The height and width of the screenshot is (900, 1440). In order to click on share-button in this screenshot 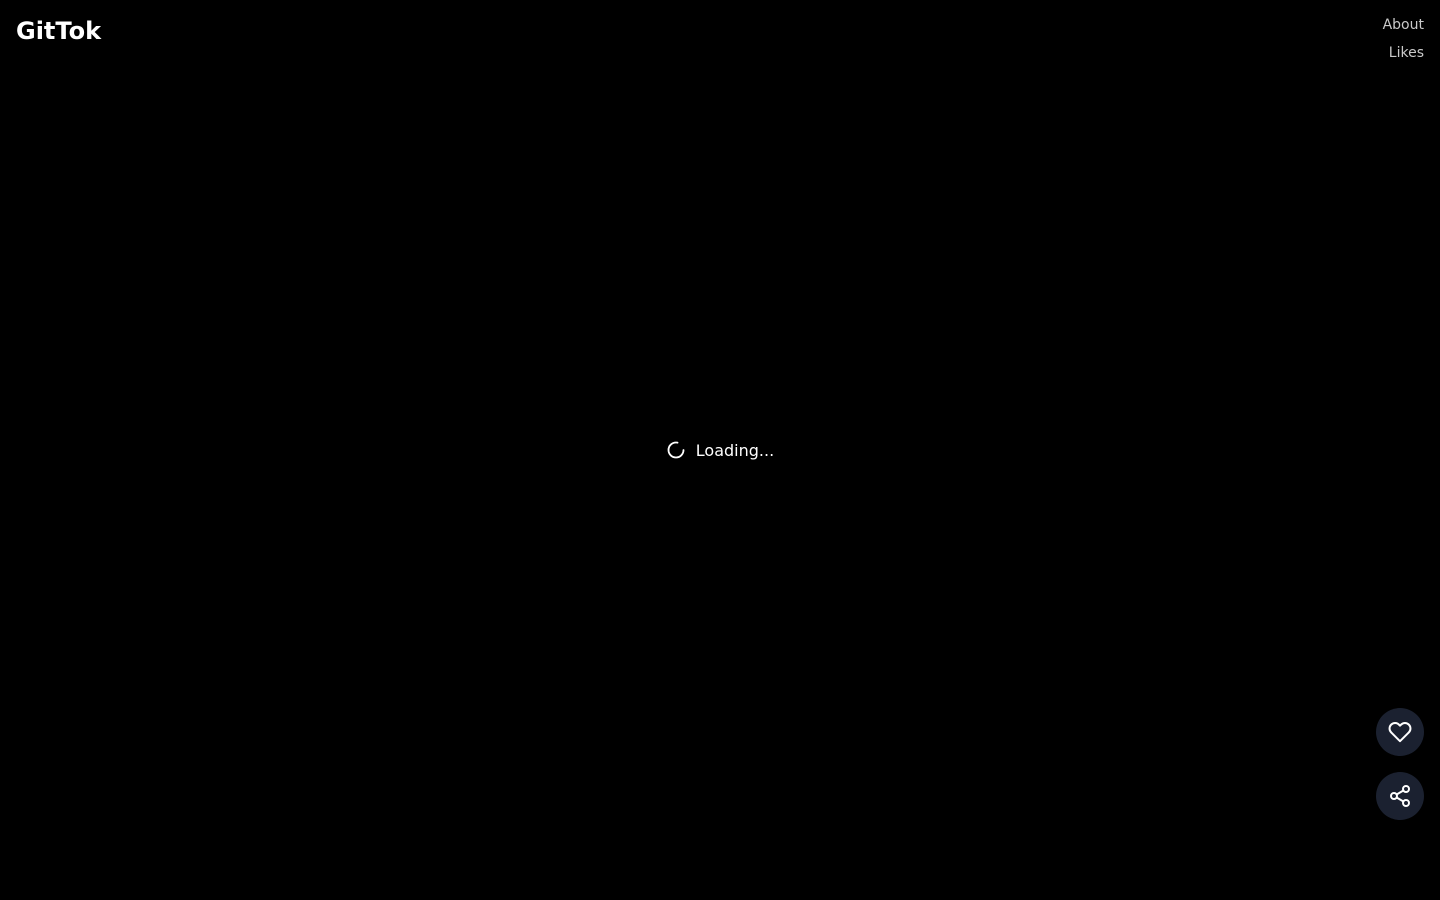, I will do `click(1400, 796)`.